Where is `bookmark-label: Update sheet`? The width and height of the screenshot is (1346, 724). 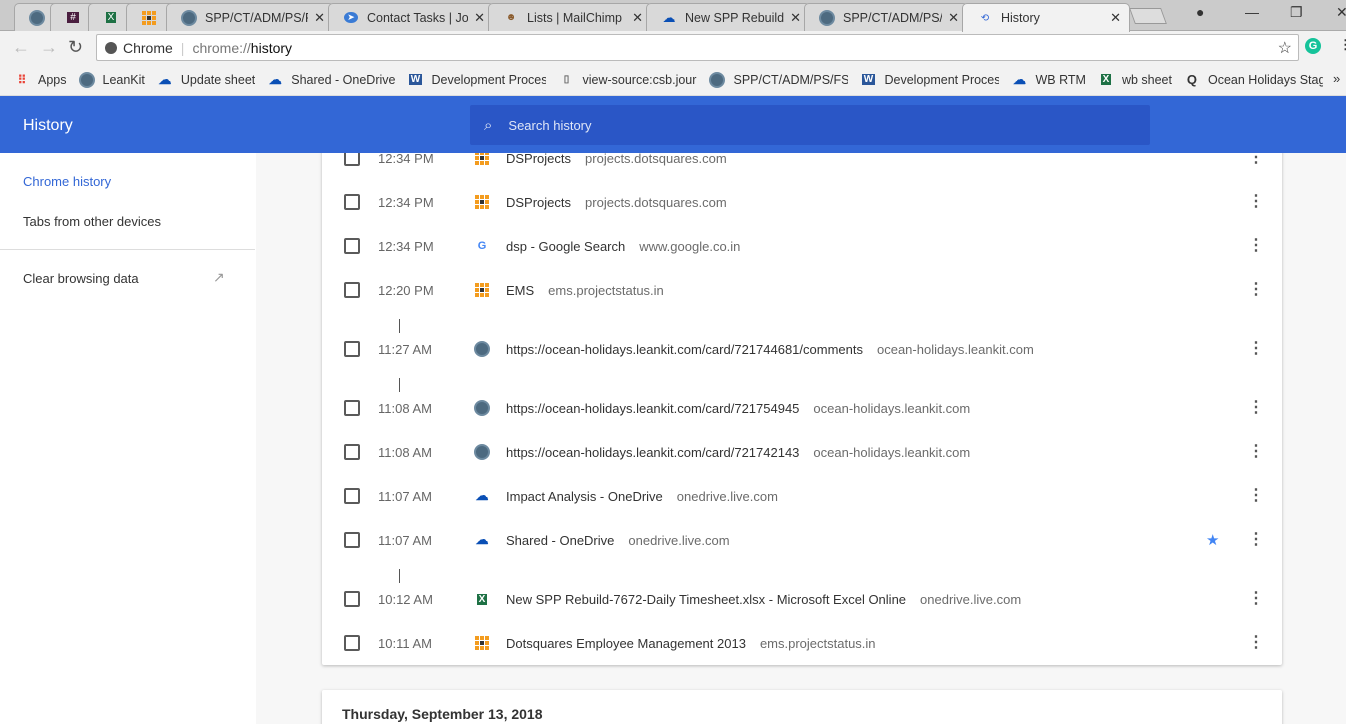 bookmark-label: Update sheet is located at coordinates (218, 79).